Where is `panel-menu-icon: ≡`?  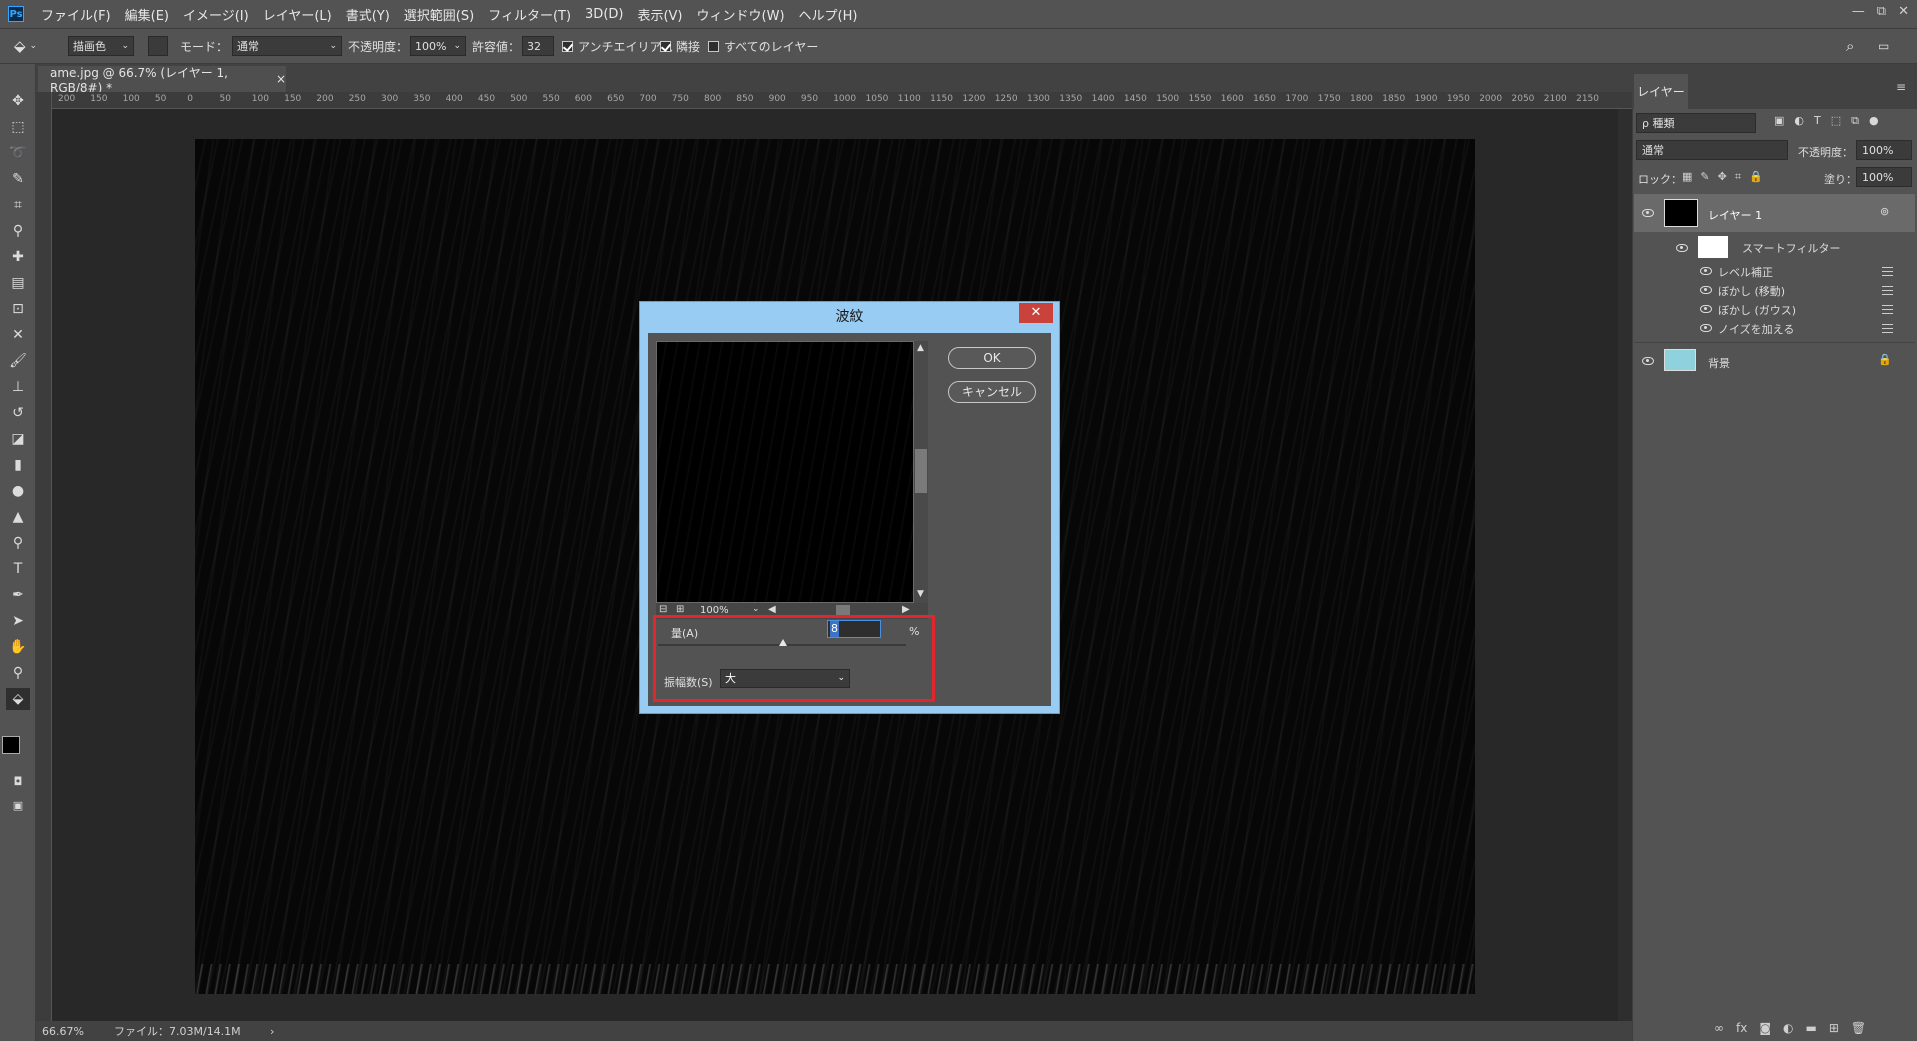
panel-menu-icon: ≡ is located at coordinates (1901, 87).